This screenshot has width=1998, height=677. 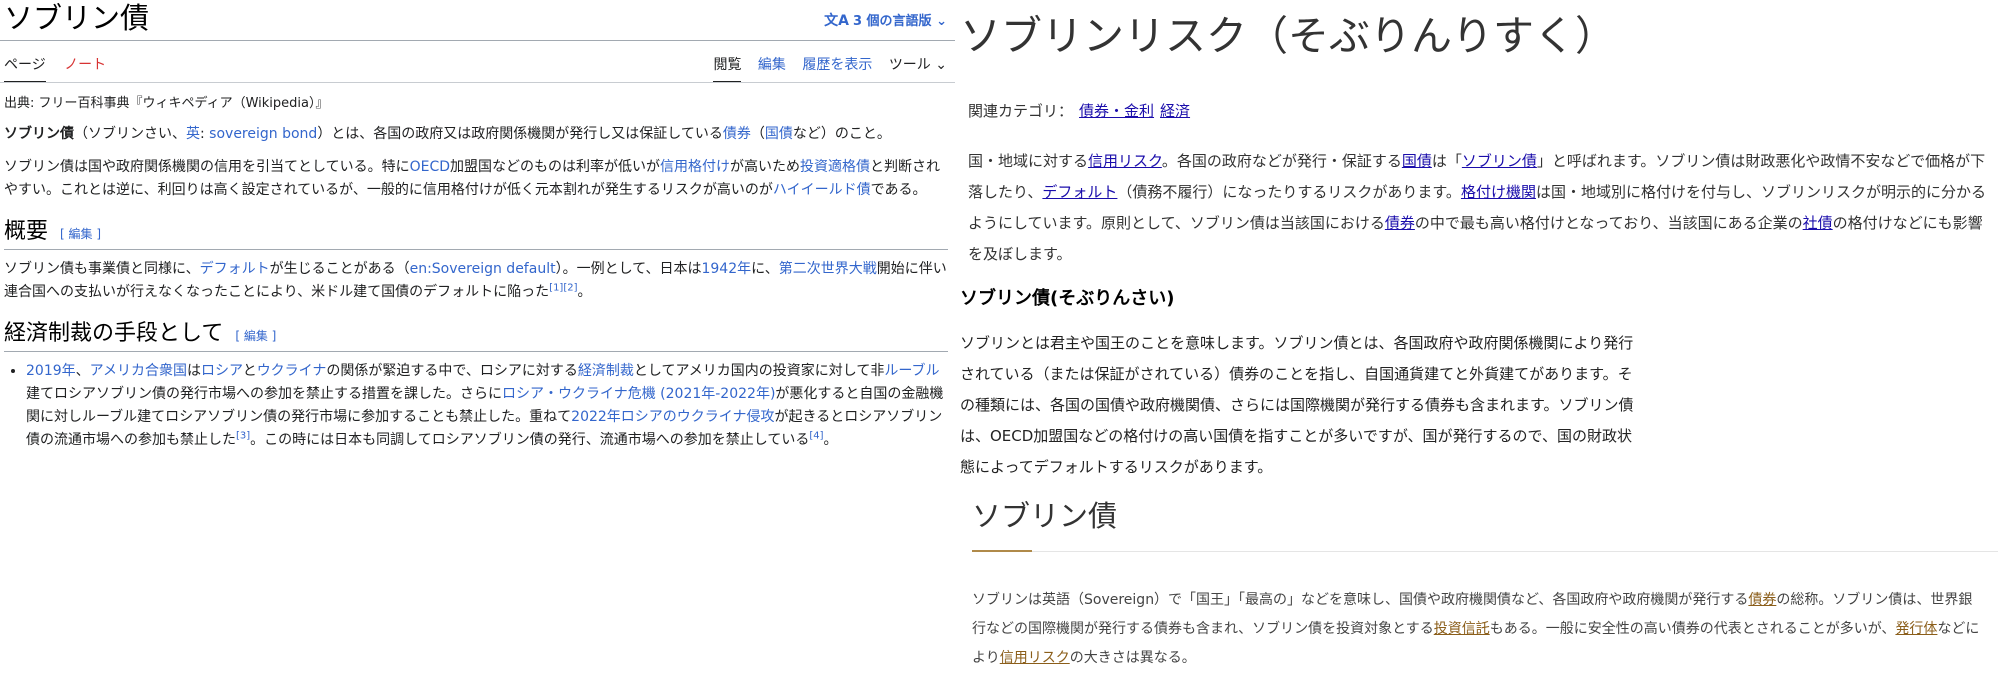 What do you see at coordinates (520, 134) in the screenshot?
I see `text: ）とは、各国の政府又は政府関係機関が発行し又は保証している` at bounding box center [520, 134].